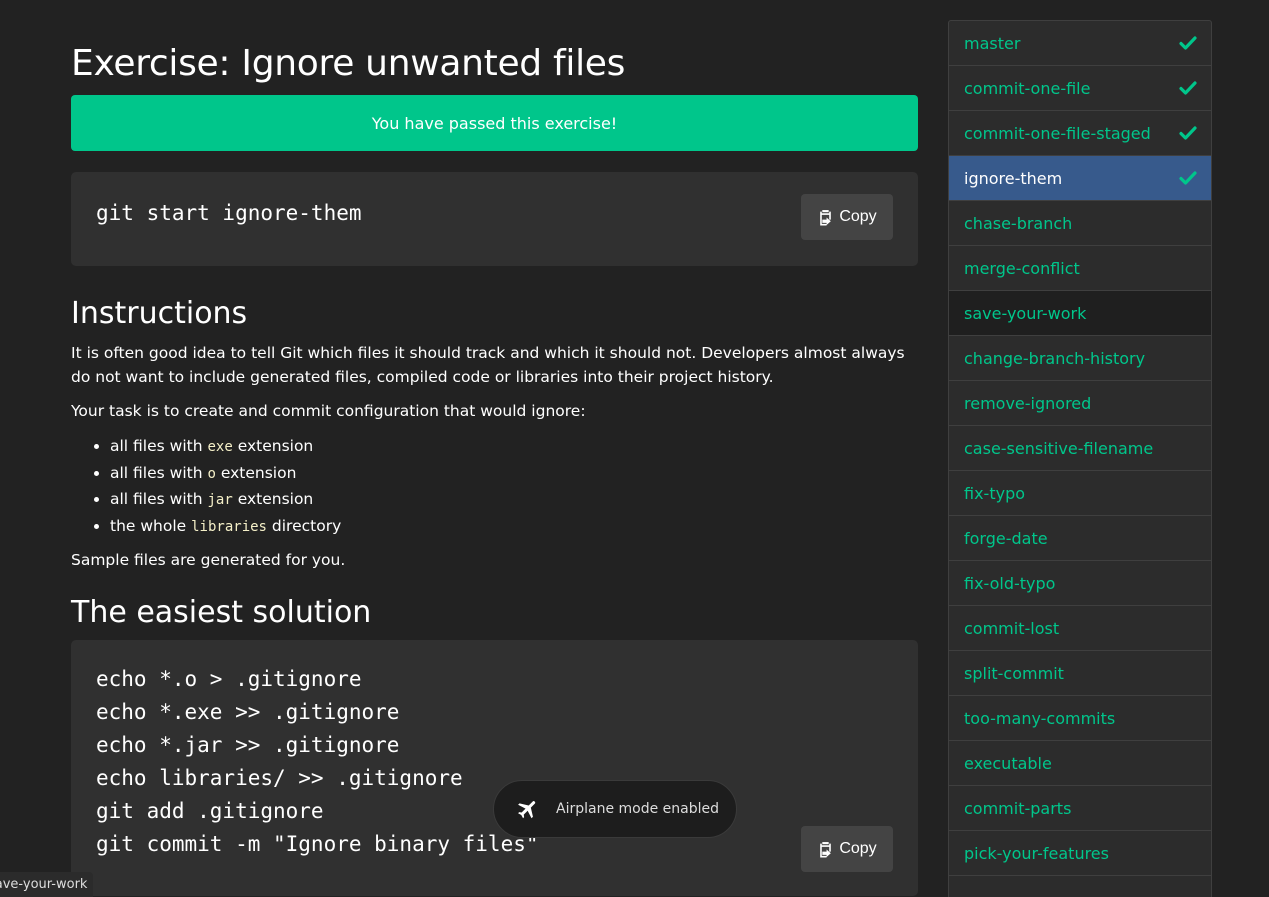 The image size is (1269, 897). What do you see at coordinates (221, 612) in the screenshot?
I see `solution-heading: The easiest solution` at bounding box center [221, 612].